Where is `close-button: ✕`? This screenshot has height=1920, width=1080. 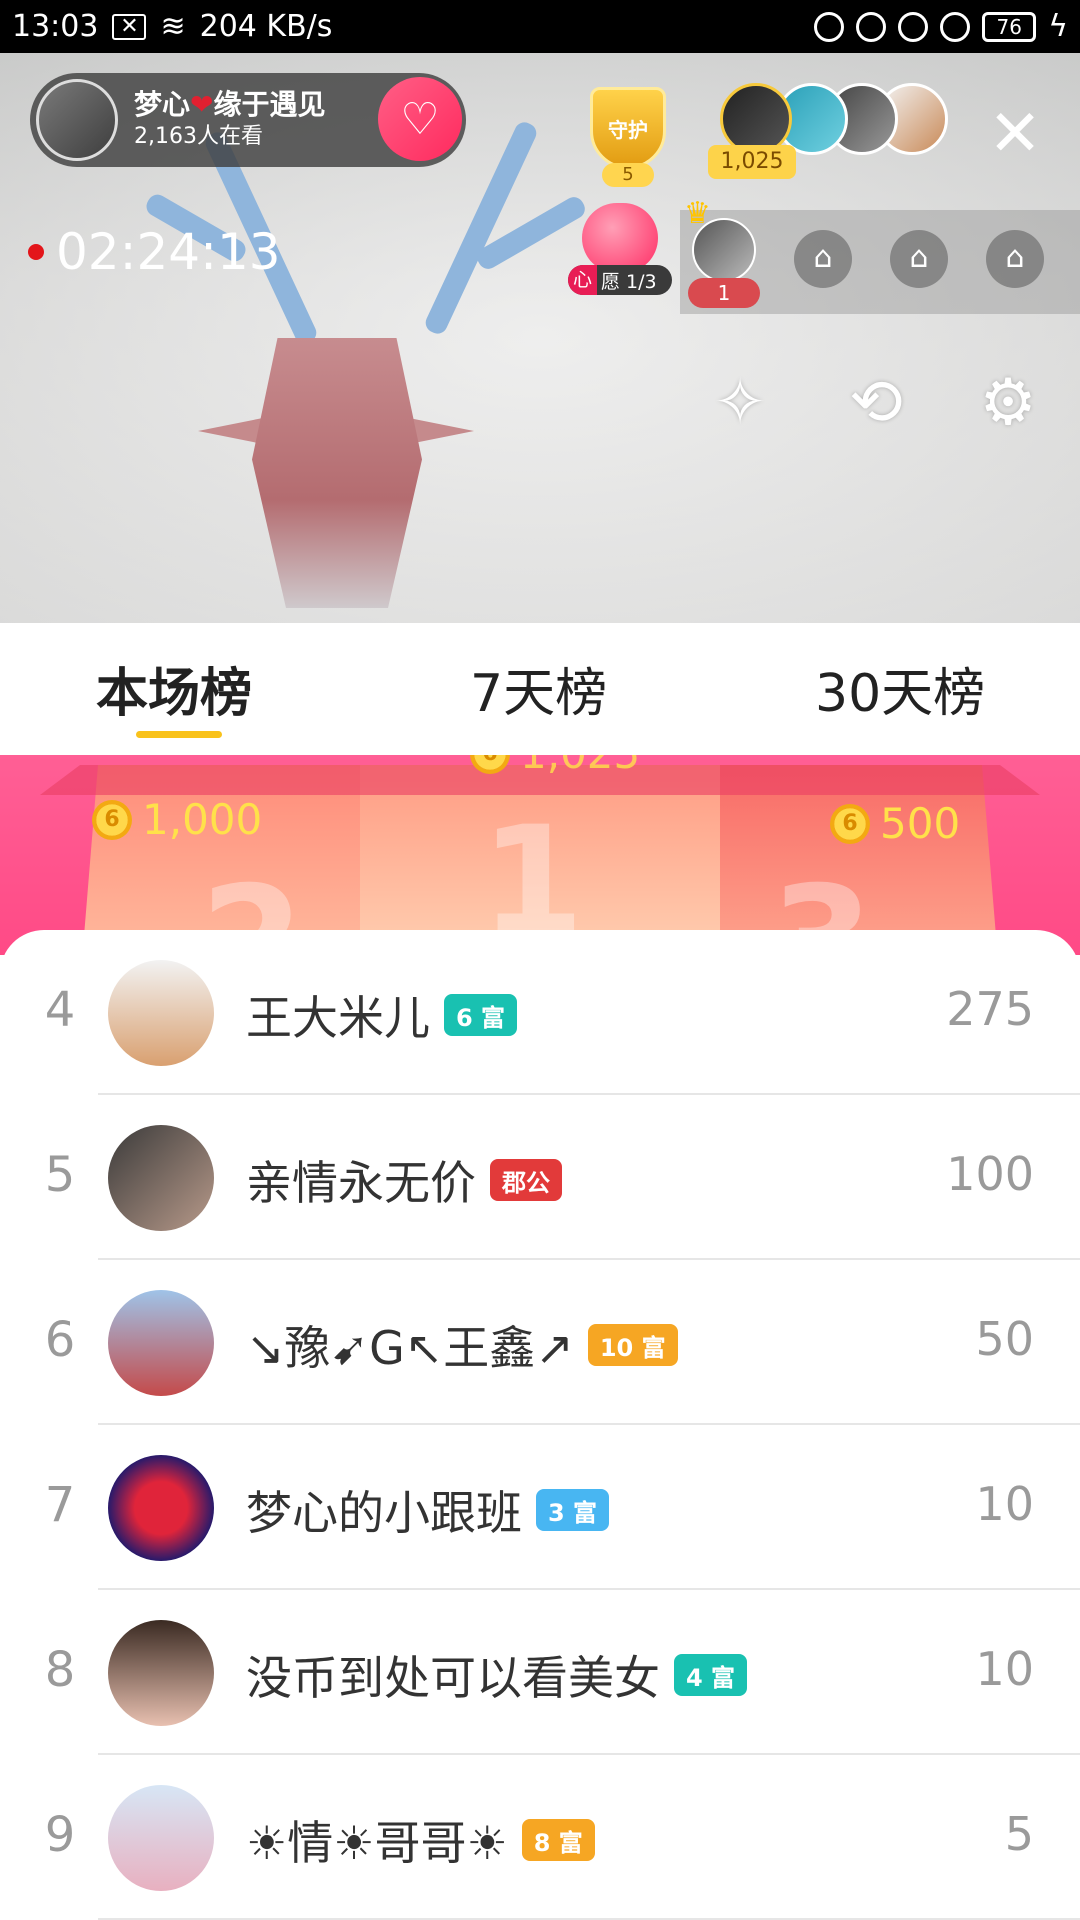
close-button: ✕ is located at coordinates (1015, 134).